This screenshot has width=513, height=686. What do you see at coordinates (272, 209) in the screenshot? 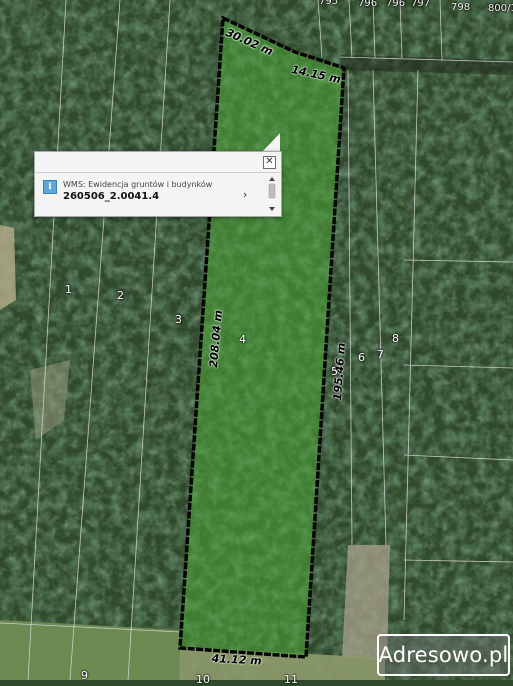
I see `scroll-down-icon` at bounding box center [272, 209].